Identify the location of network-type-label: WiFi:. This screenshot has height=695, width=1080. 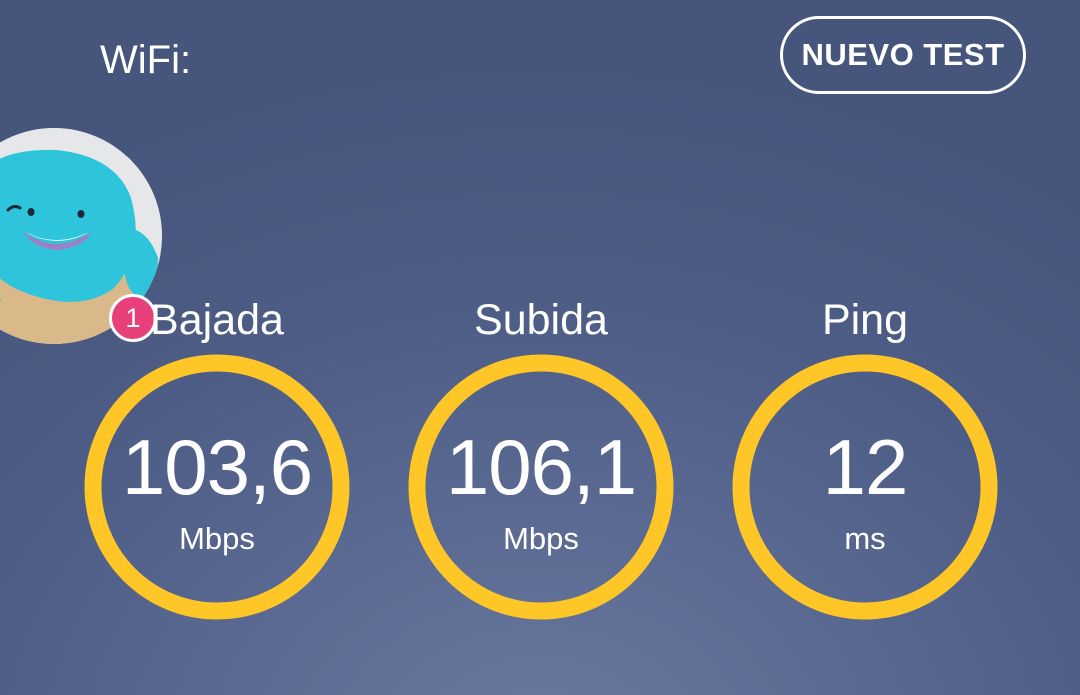
(146, 60).